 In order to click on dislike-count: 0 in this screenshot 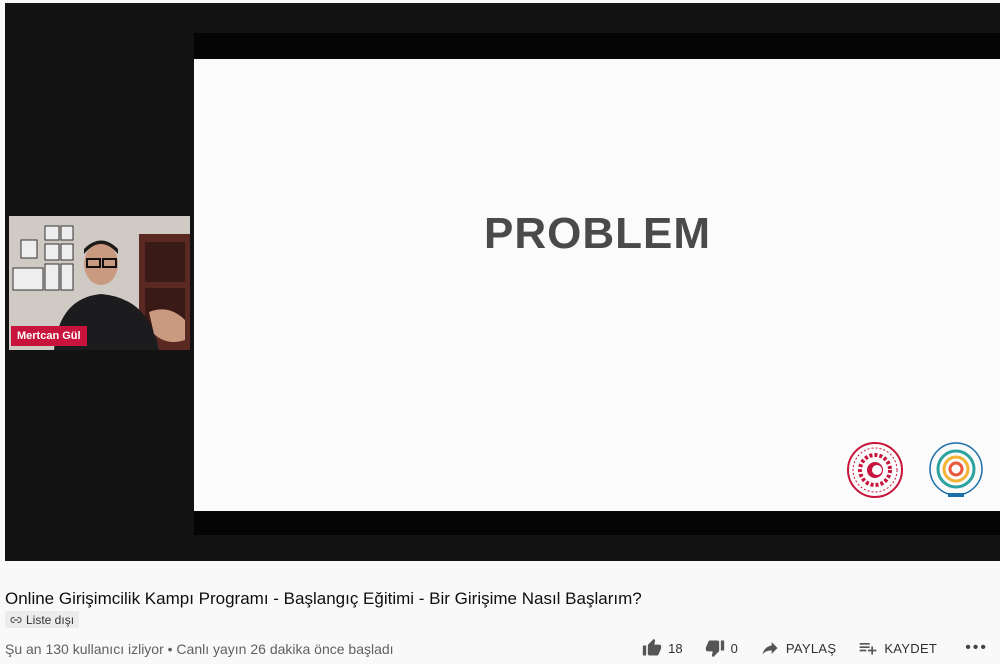, I will do `click(734, 648)`.